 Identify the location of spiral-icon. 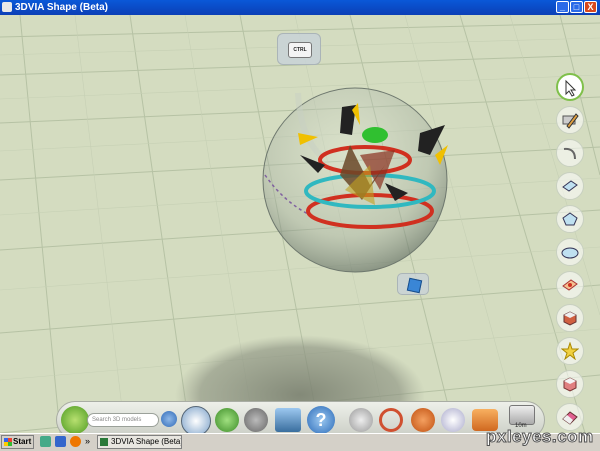
(196, 419).